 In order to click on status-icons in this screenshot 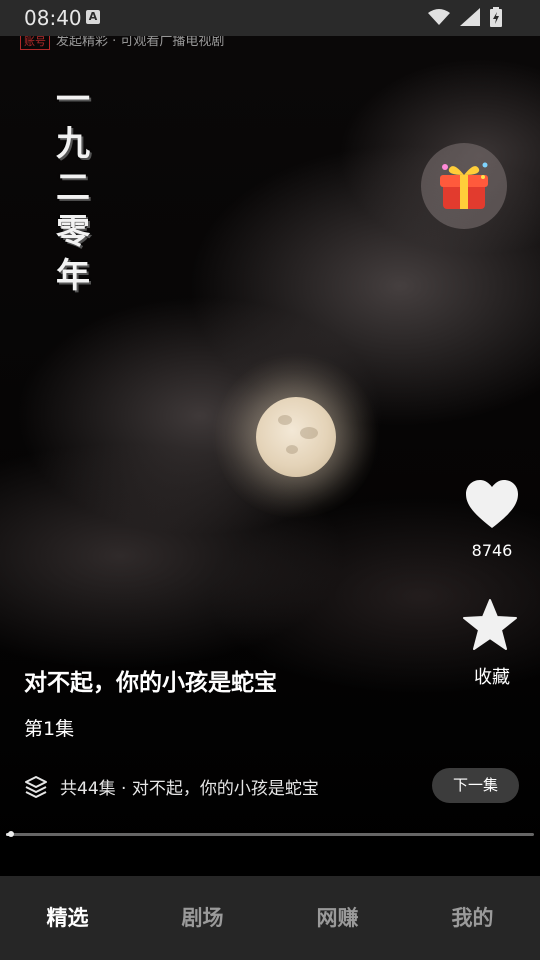, I will do `click(465, 17)`.